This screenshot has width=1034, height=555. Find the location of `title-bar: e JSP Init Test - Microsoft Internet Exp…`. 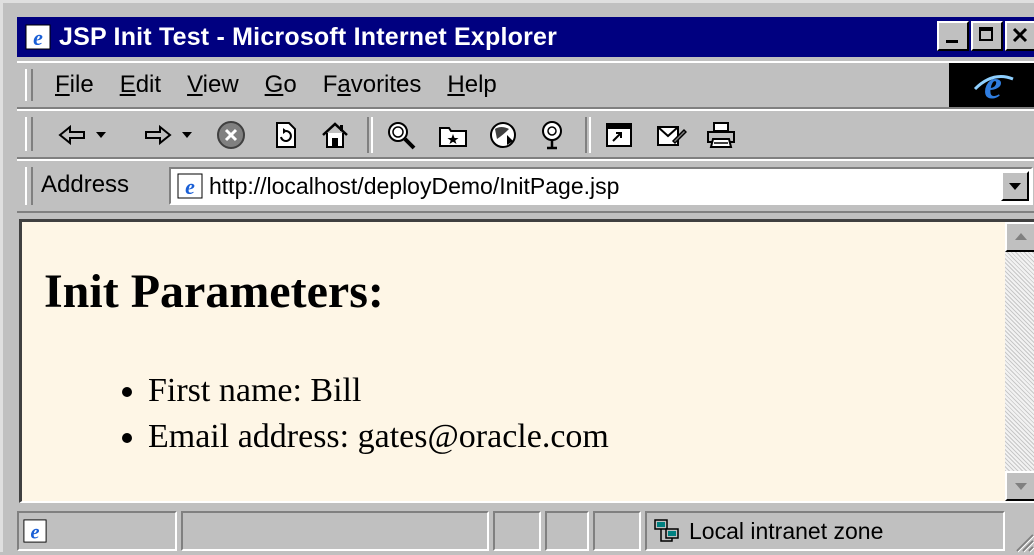

title-bar: e JSP Init Test - Microsoft Internet Exp… is located at coordinates (525, 37).